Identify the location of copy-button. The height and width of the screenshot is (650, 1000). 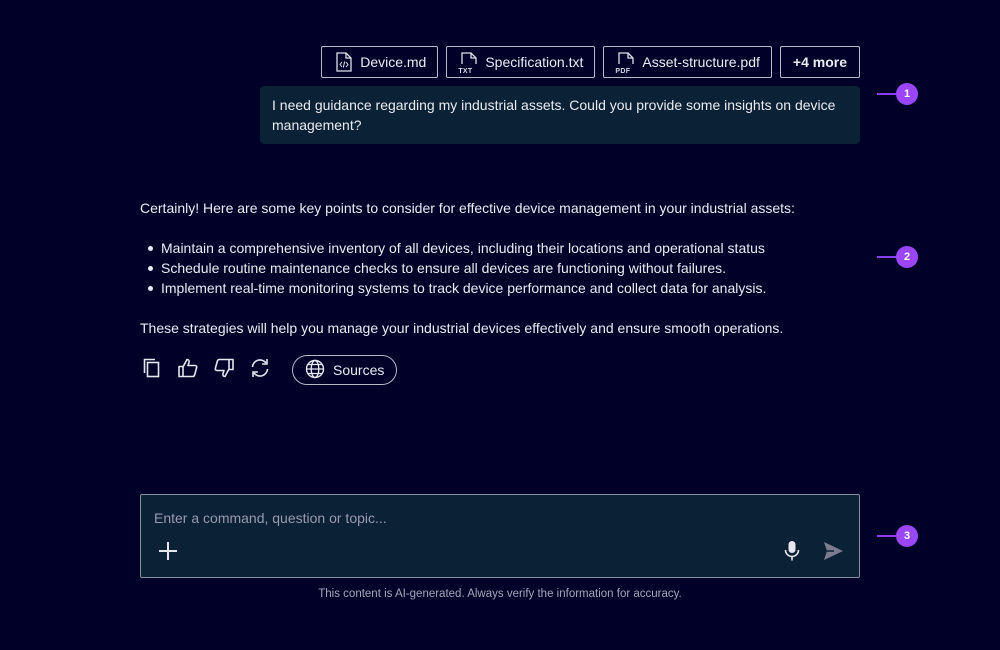
(152, 370).